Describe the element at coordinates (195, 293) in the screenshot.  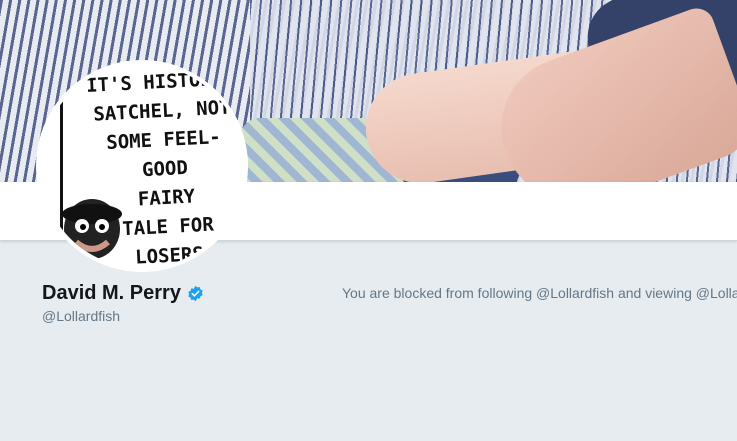
I see `verified-badge-icon` at that location.